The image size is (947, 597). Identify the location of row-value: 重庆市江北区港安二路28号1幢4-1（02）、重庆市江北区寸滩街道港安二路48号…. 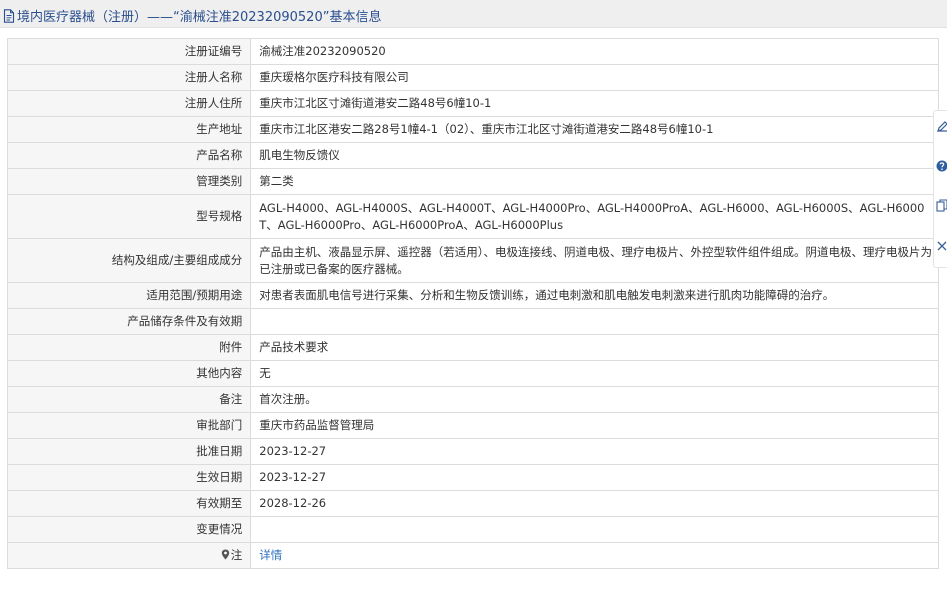
(594, 129).